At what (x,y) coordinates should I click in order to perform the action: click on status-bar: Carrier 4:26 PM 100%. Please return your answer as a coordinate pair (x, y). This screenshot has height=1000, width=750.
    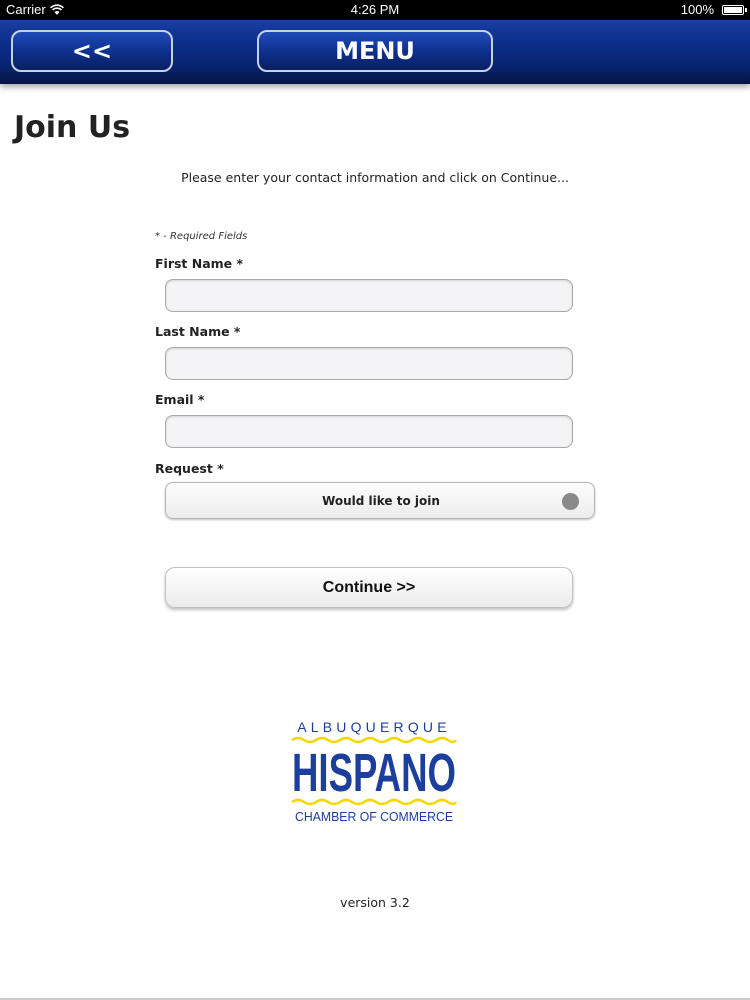
    Looking at the image, I should click on (375, 10).